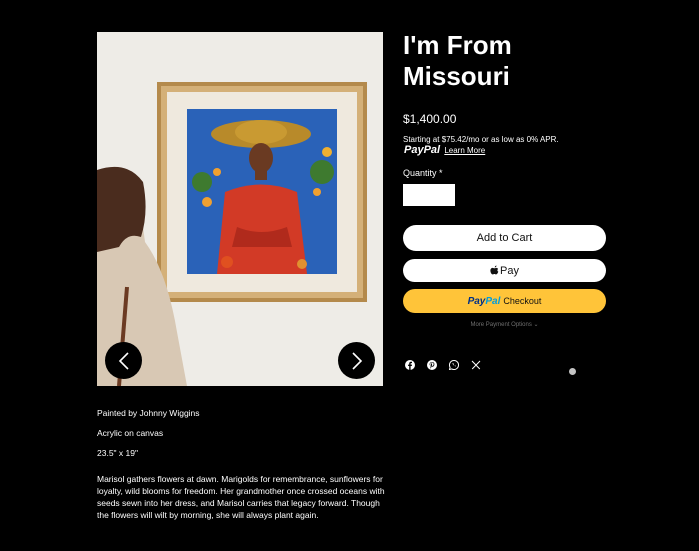 The image size is (699, 551). I want to click on paypal-checkout-button: PayPal Checkout, so click(504, 301).